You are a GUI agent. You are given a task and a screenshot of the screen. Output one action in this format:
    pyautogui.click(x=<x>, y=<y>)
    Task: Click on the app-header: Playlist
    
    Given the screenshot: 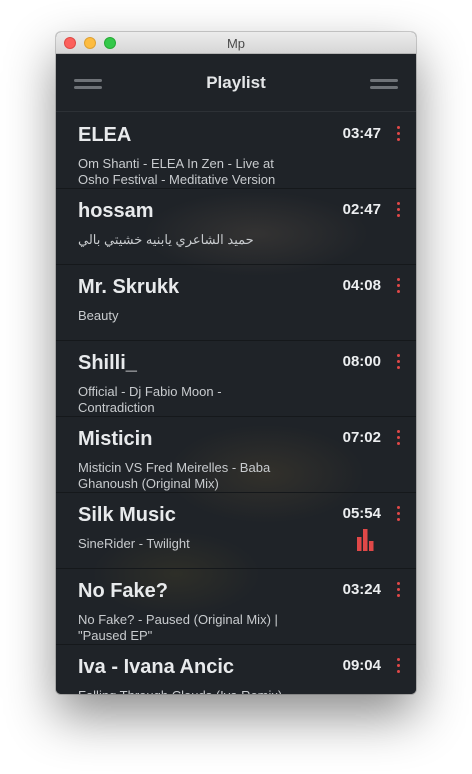 What is the action you would take?
    pyautogui.click(x=236, y=83)
    